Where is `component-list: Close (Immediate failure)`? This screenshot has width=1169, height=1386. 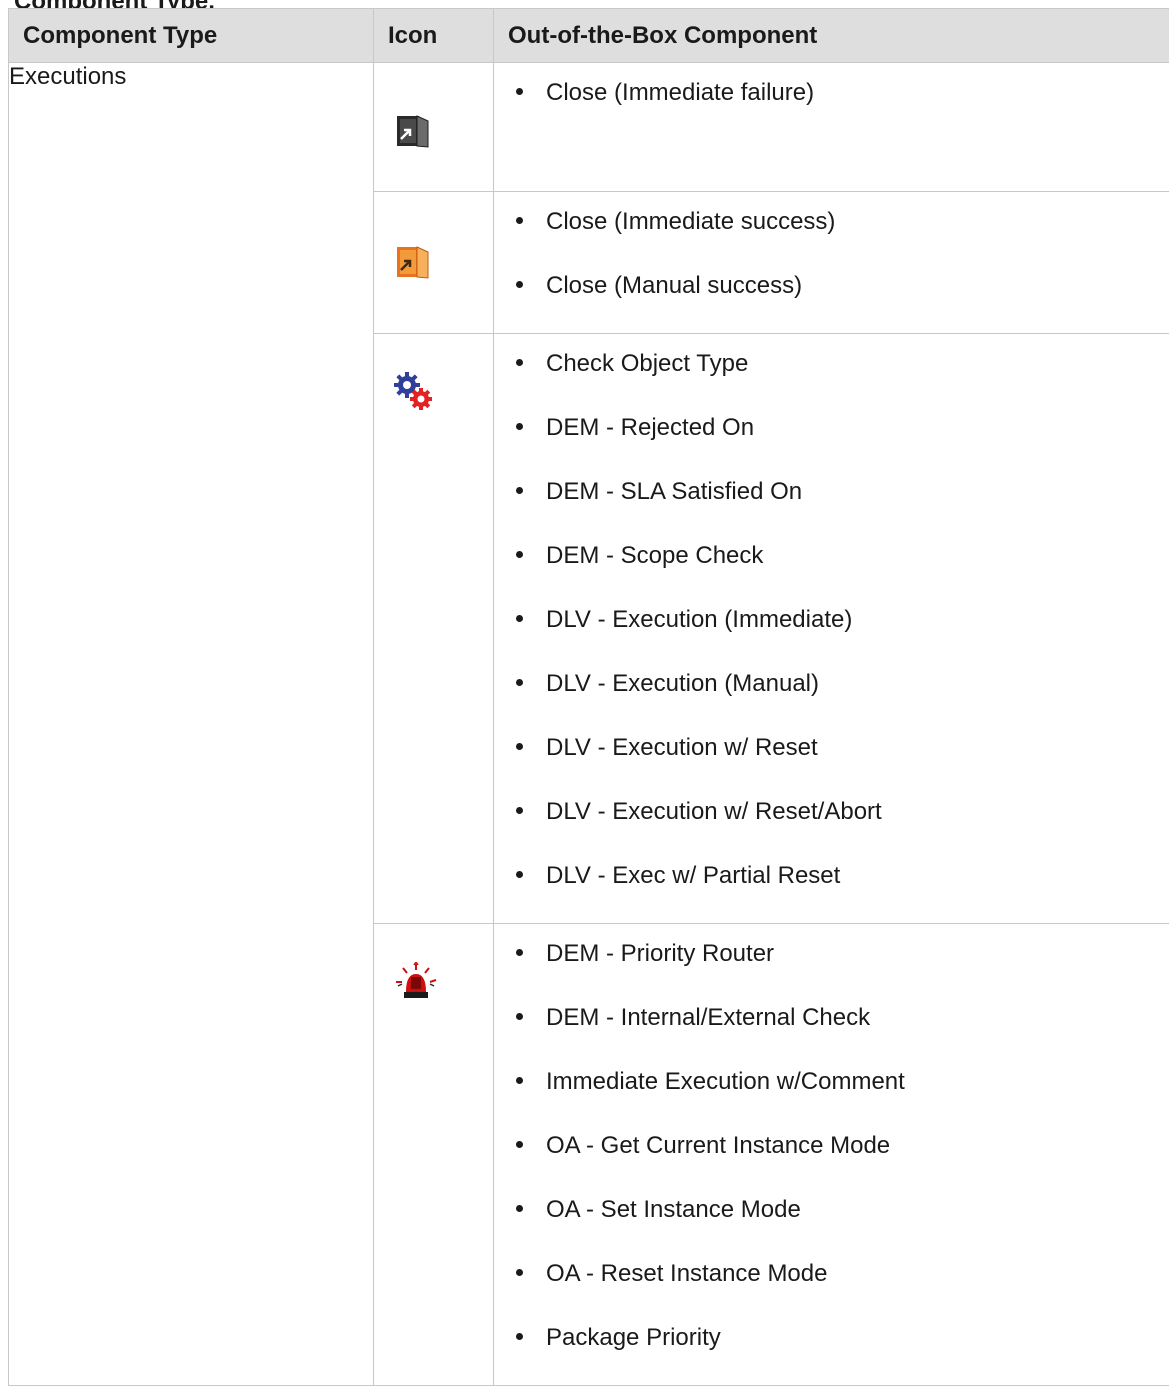 component-list: Close (Immediate failure) is located at coordinates (831, 101).